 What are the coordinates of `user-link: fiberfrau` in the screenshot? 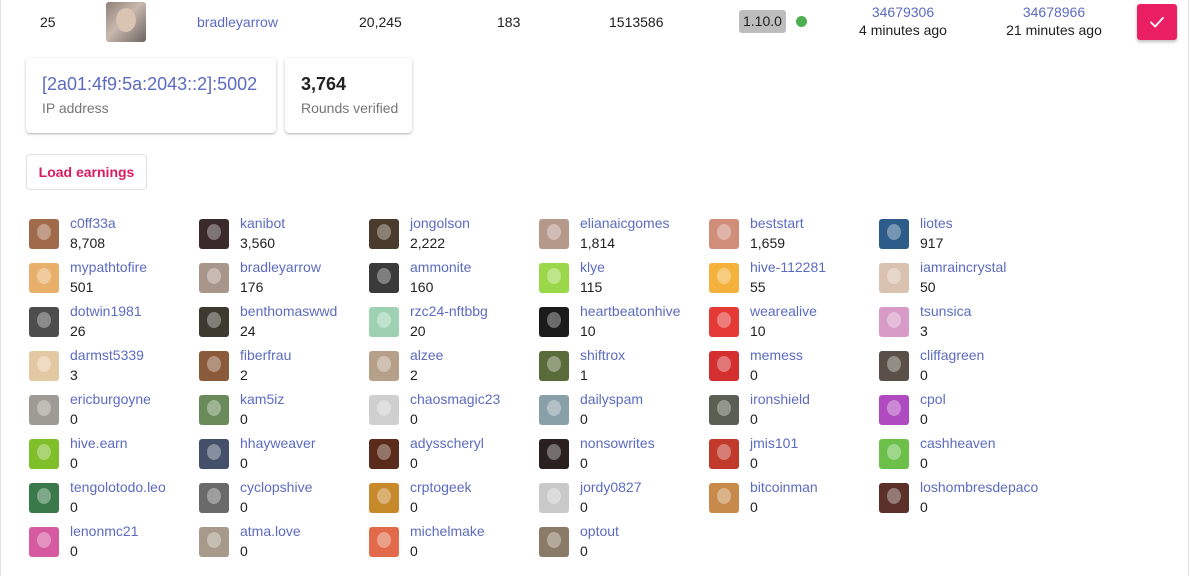 It's located at (265, 355).